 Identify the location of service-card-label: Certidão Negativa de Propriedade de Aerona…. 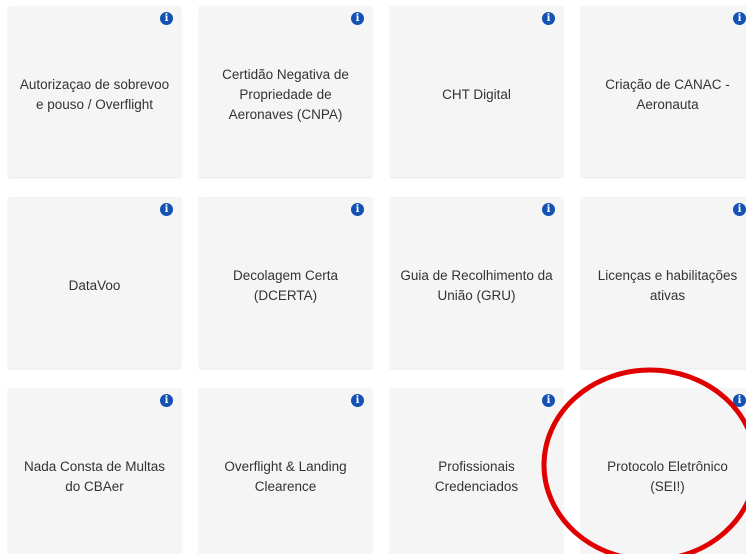
(285, 95).